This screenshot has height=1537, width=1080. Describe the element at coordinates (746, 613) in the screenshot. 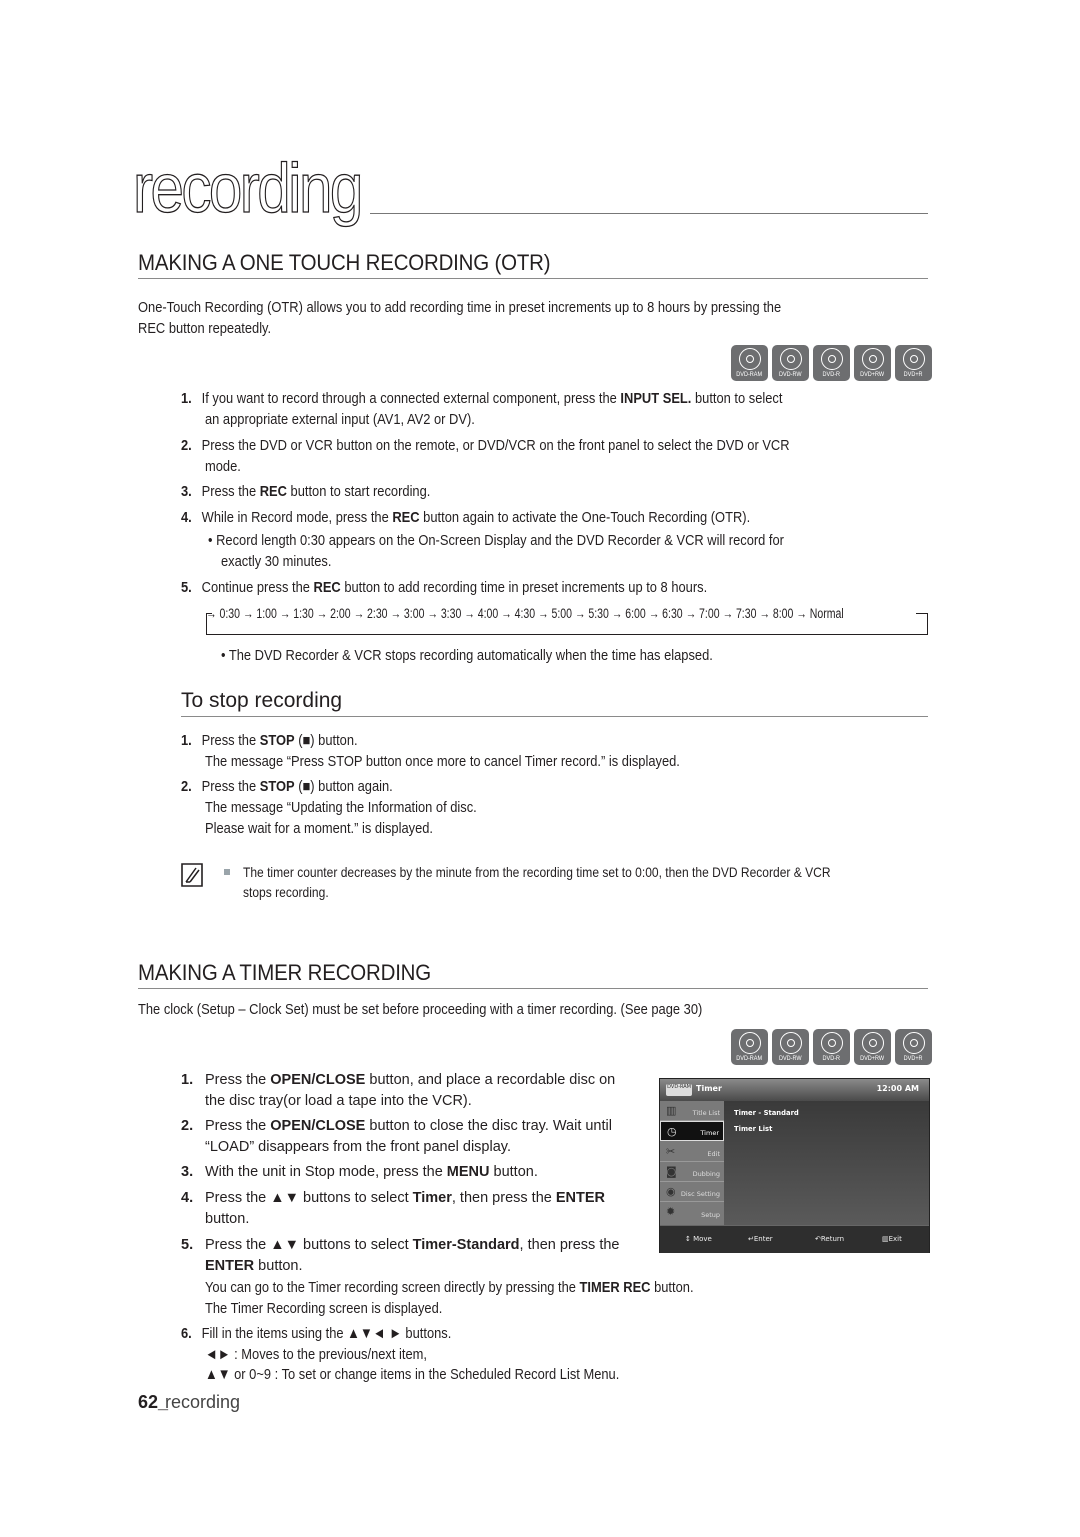

I see `sequence-step: 7:30` at that location.